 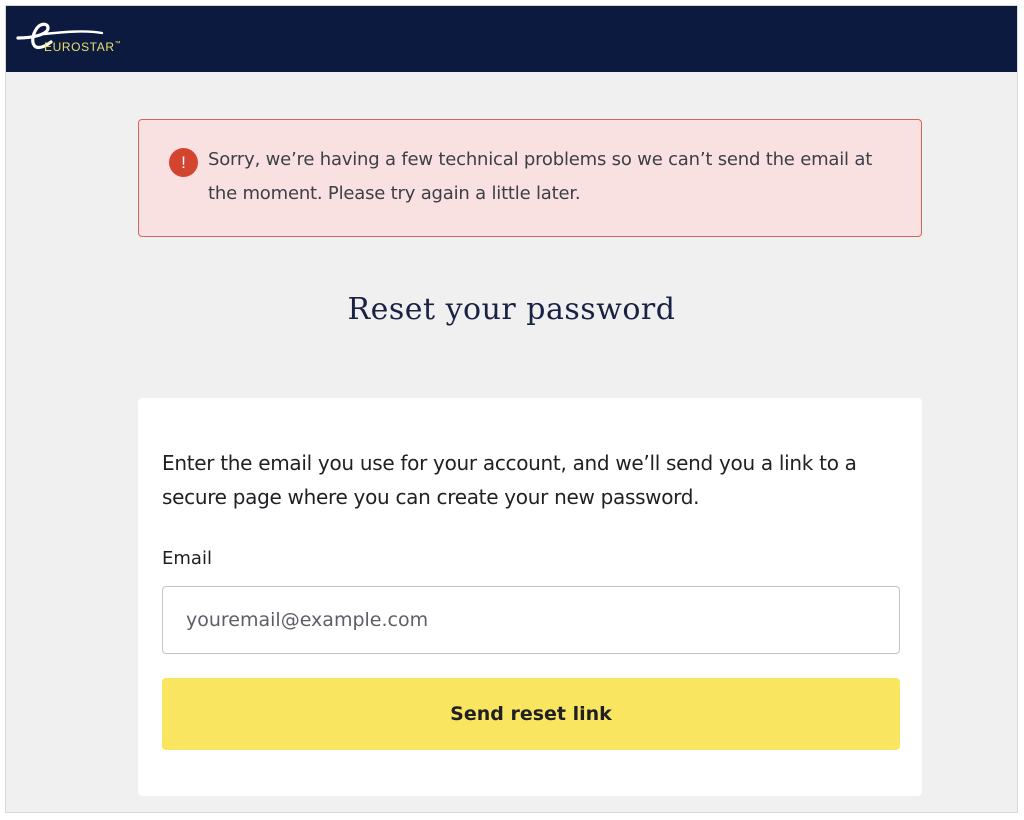 I want to click on send-reset-link-button: Send reset link, so click(x=531, y=714).